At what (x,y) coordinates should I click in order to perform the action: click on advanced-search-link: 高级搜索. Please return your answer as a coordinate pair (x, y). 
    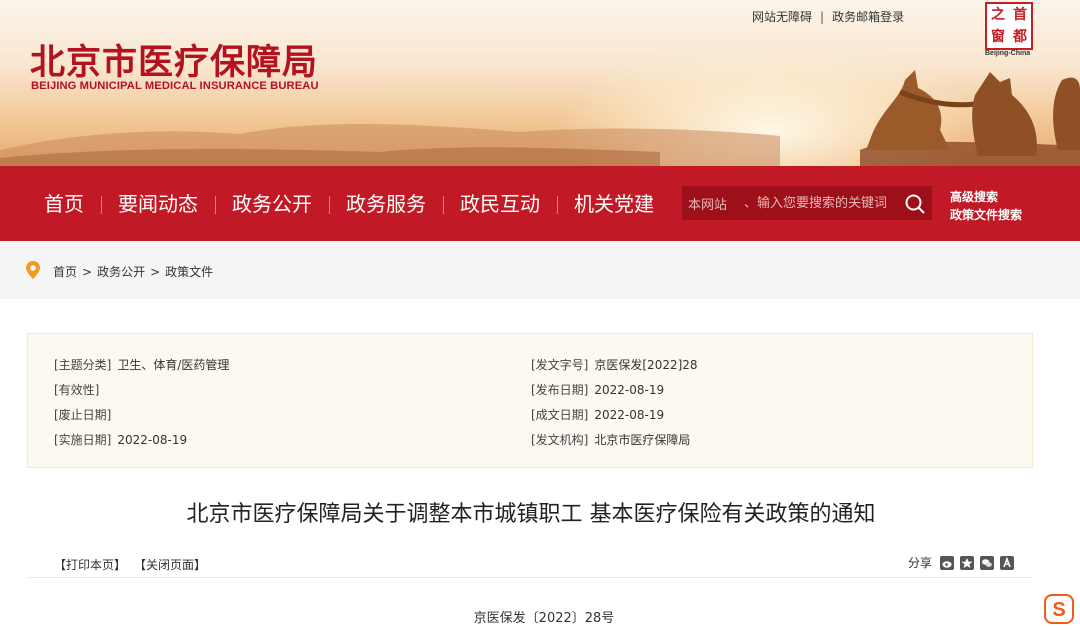
    Looking at the image, I should click on (986, 197).